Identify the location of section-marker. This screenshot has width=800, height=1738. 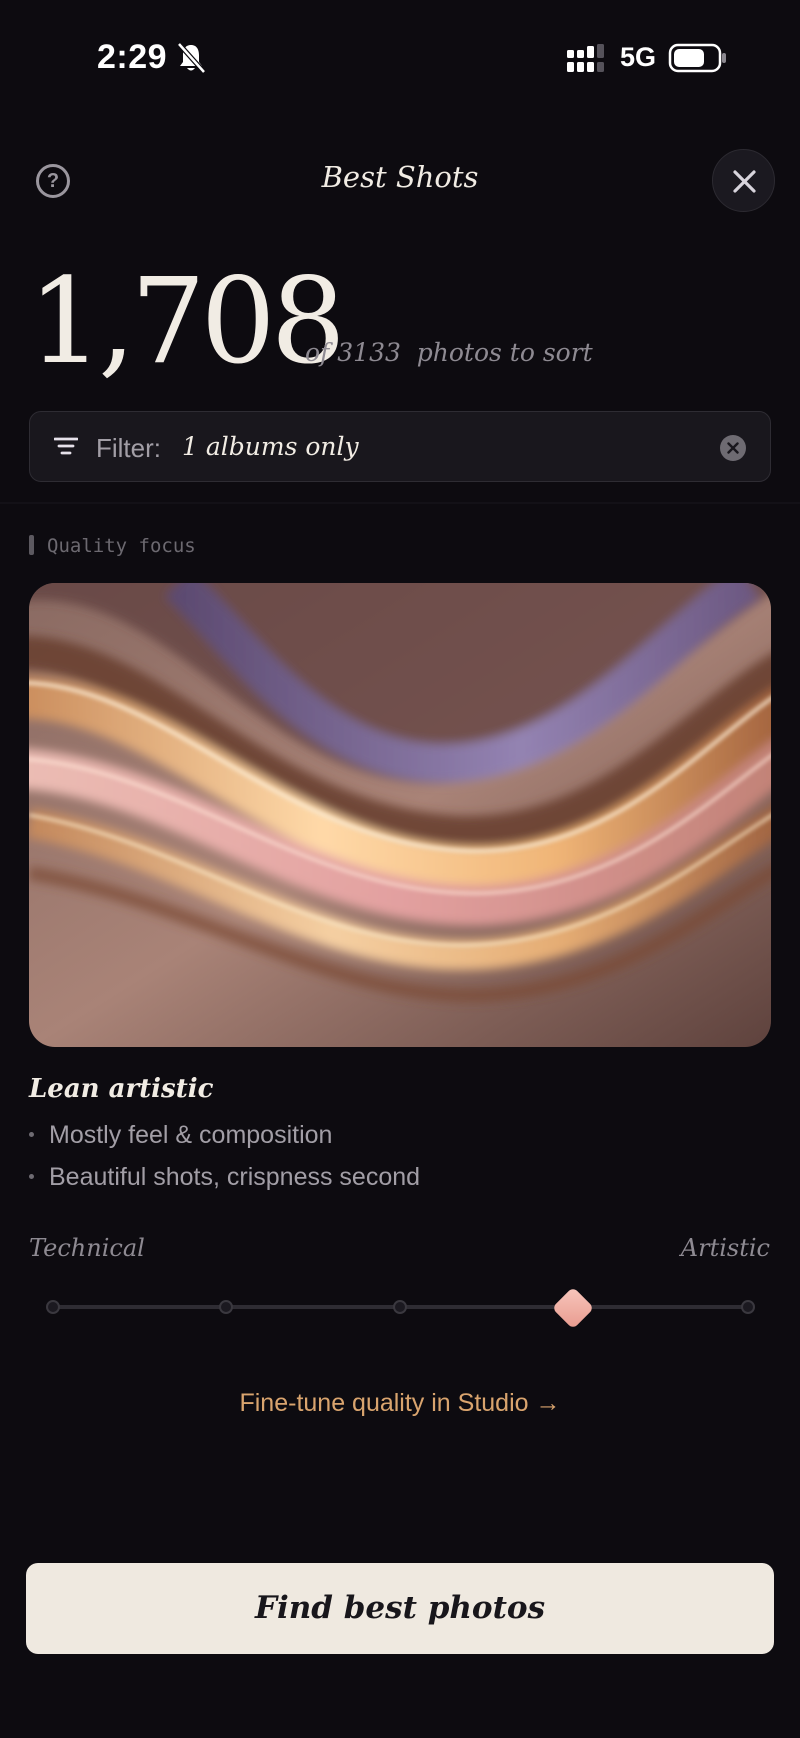
(31, 545).